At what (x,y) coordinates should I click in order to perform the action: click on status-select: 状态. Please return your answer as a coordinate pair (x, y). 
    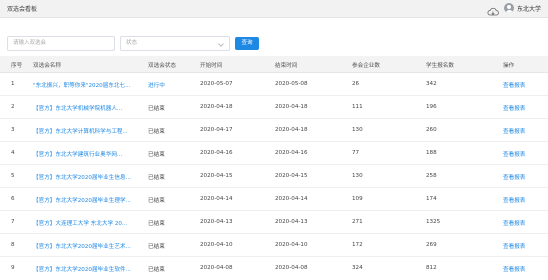
    Looking at the image, I should click on (175, 43).